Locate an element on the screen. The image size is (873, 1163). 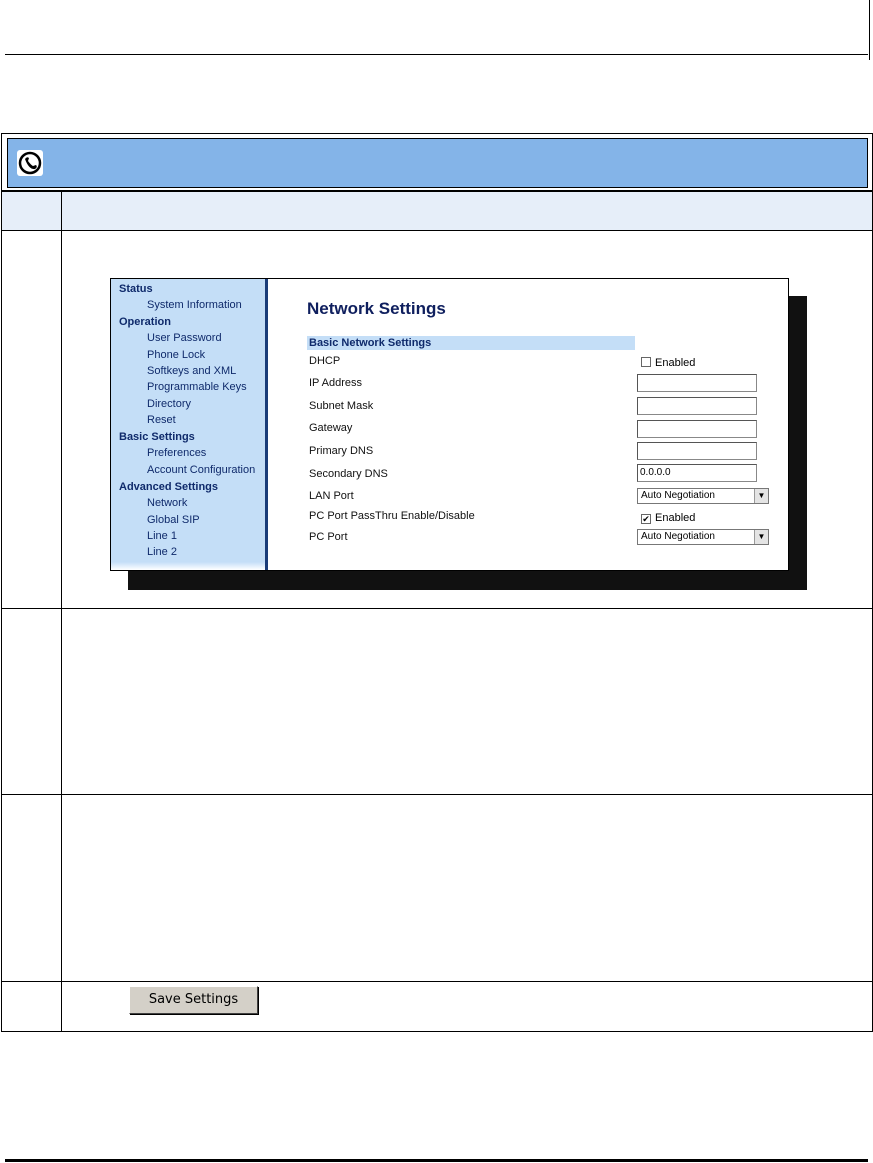
sidebar-item: Directory is located at coordinates (169, 404).